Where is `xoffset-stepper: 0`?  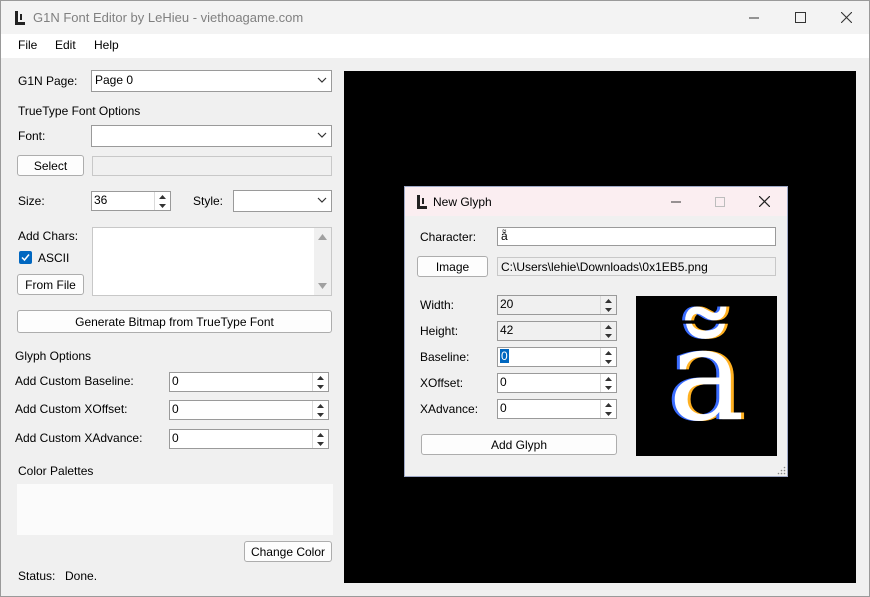
xoffset-stepper: 0 is located at coordinates (557, 383).